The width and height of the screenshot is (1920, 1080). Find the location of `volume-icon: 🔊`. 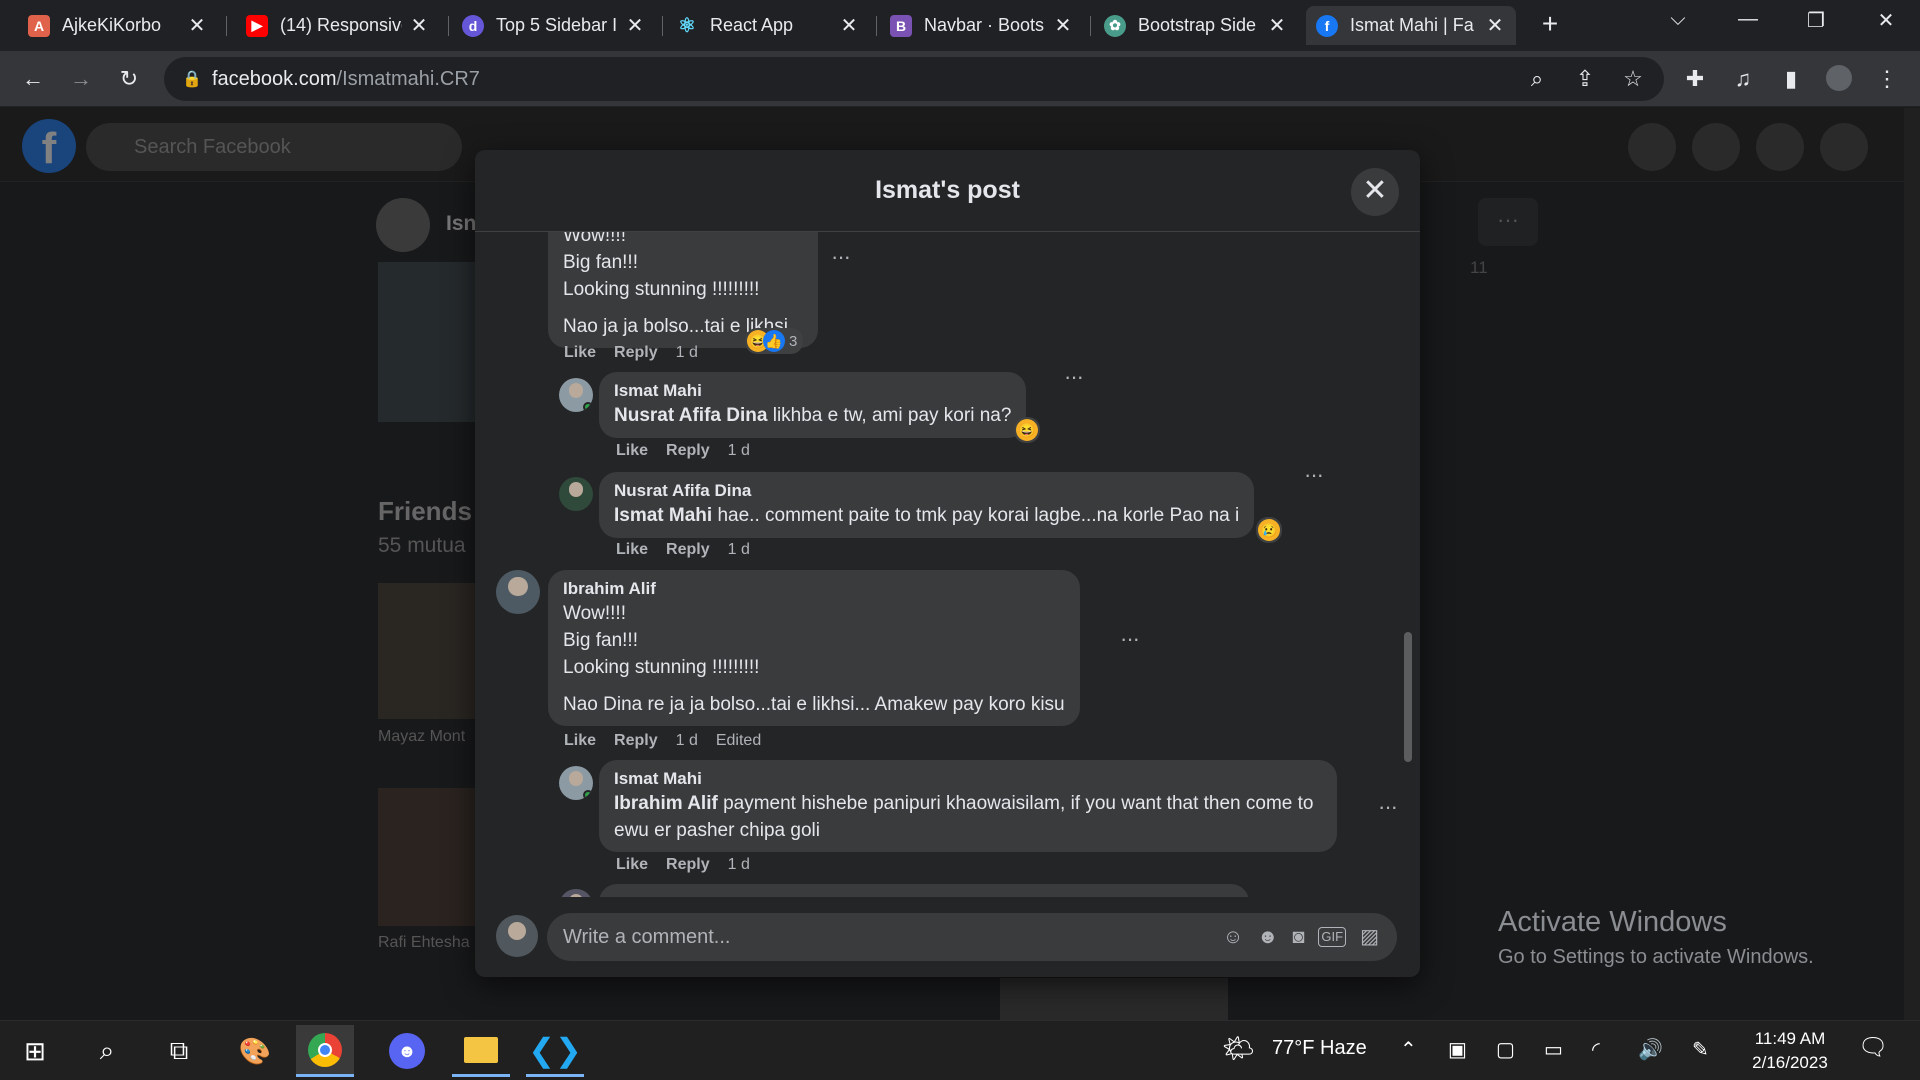

volume-icon: 🔊 is located at coordinates (1650, 1049).